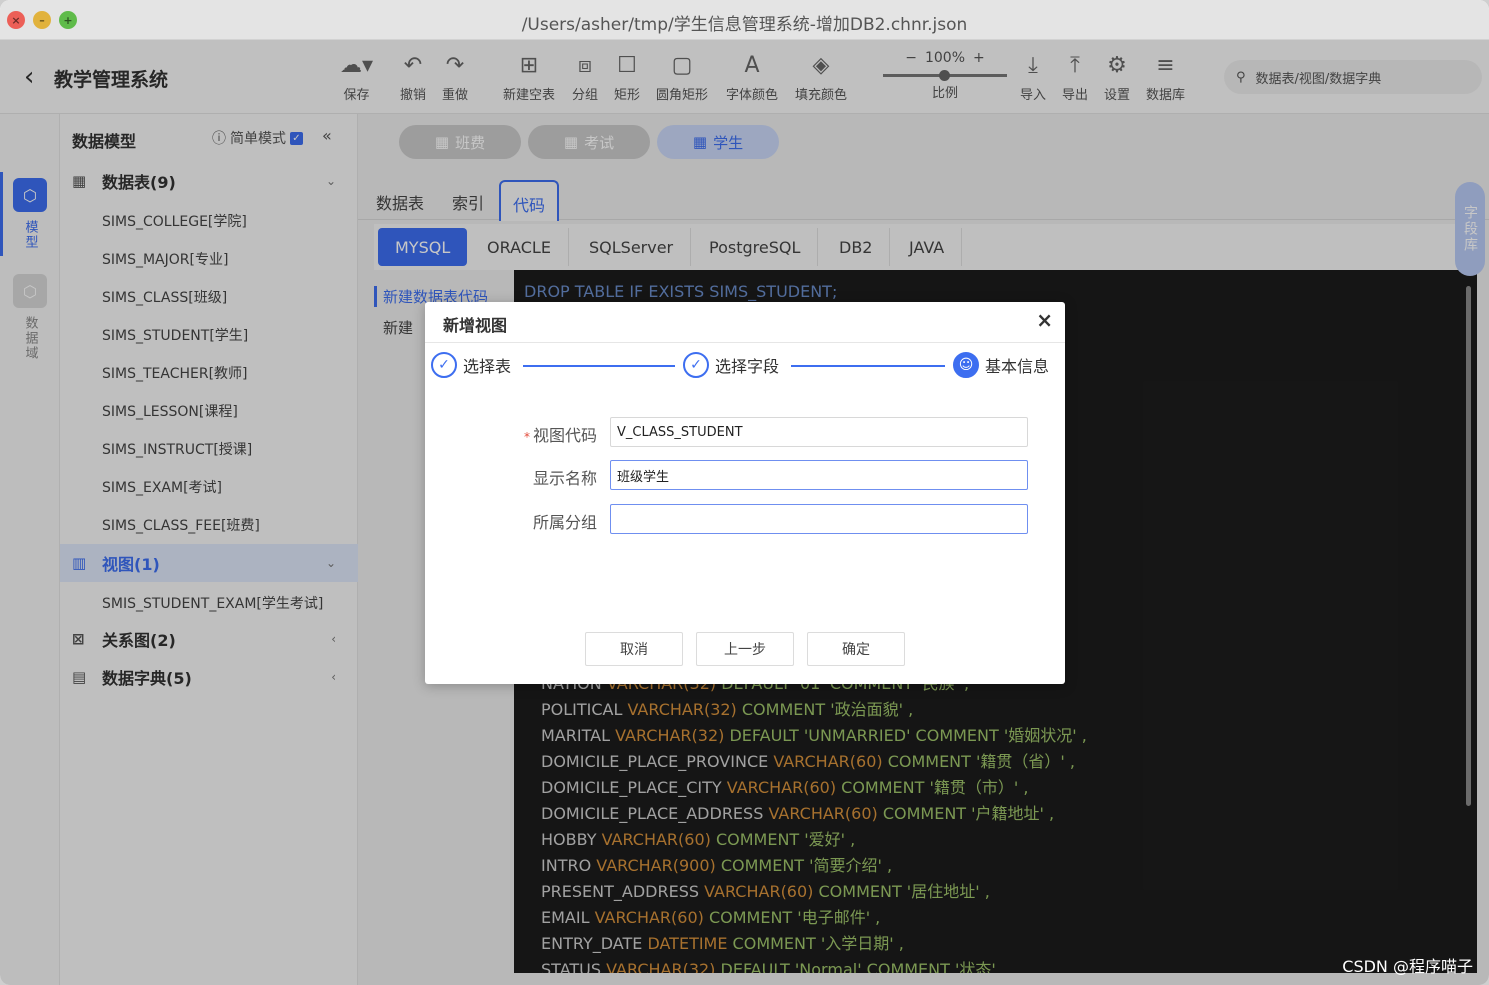 The height and width of the screenshot is (985, 1489). What do you see at coordinates (819, 432) in the screenshot?
I see `view-code-input: V_CLASS_STUDENT` at bounding box center [819, 432].